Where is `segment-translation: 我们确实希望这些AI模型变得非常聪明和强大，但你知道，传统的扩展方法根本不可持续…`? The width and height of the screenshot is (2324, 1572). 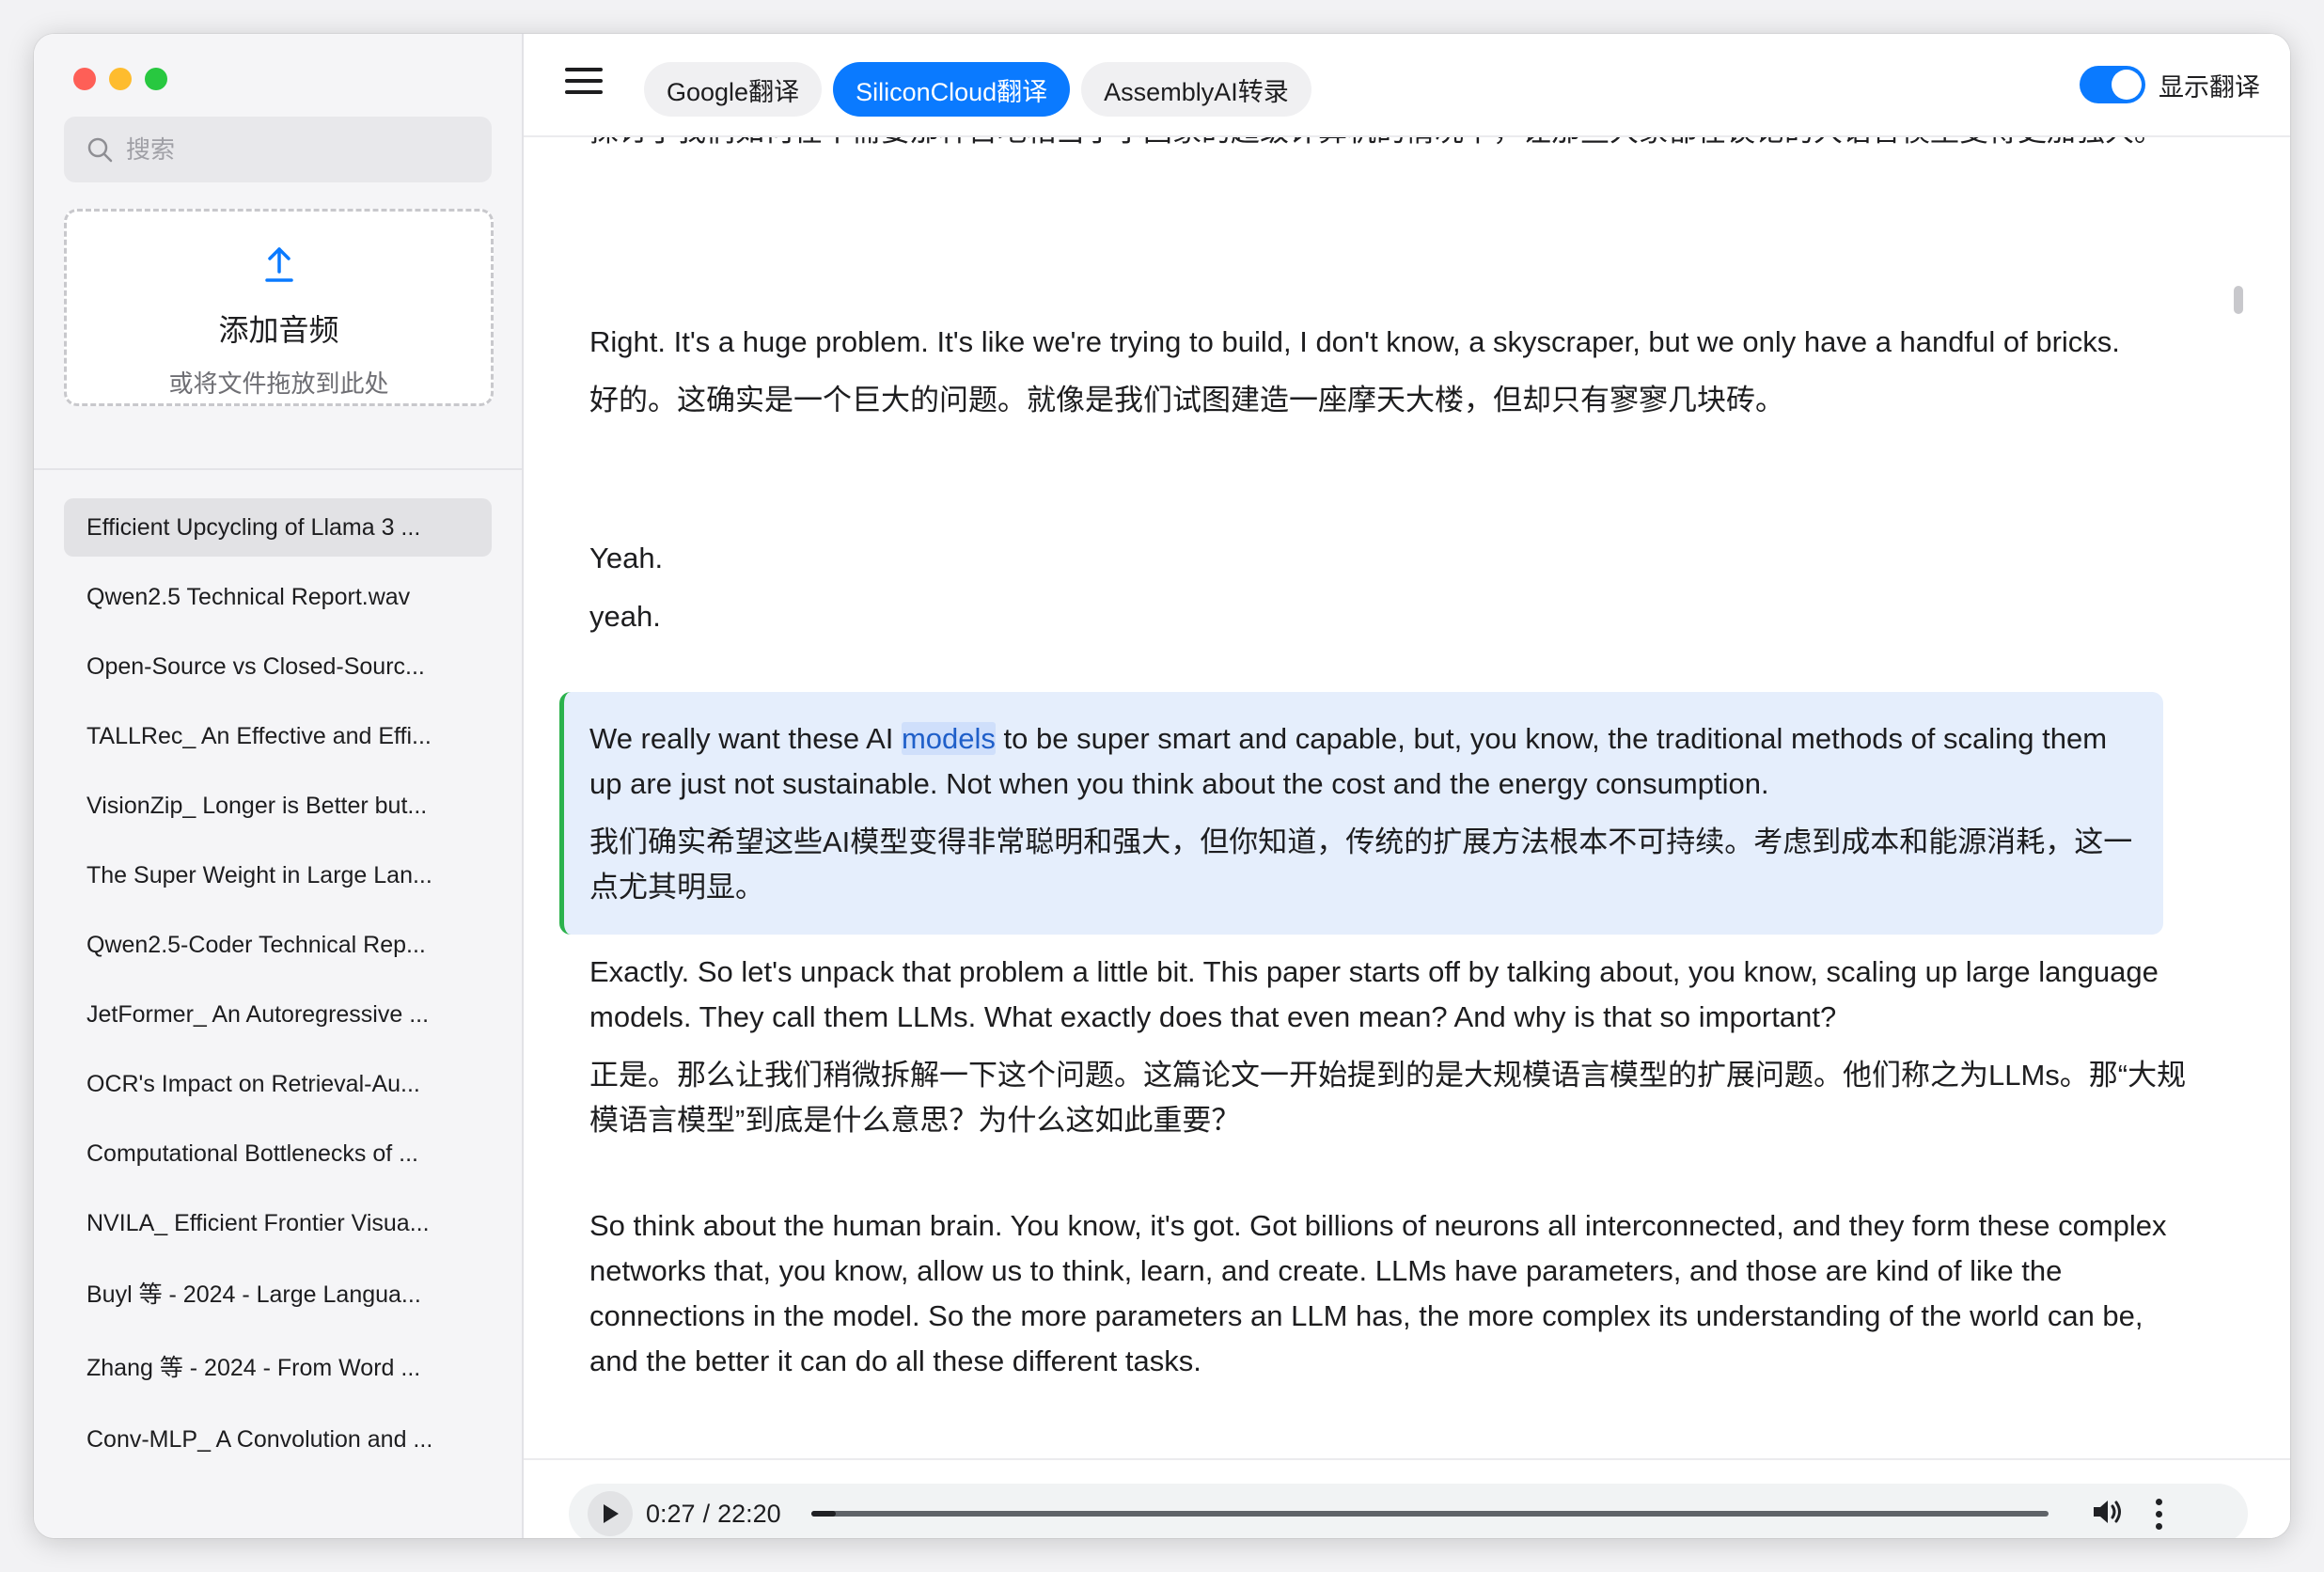 segment-translation: 我们确实希望这些AI模型变得非常聪明和强大，但你知道，传统的扩展方法根本不可持续… is located at coordinates (1361, 864).